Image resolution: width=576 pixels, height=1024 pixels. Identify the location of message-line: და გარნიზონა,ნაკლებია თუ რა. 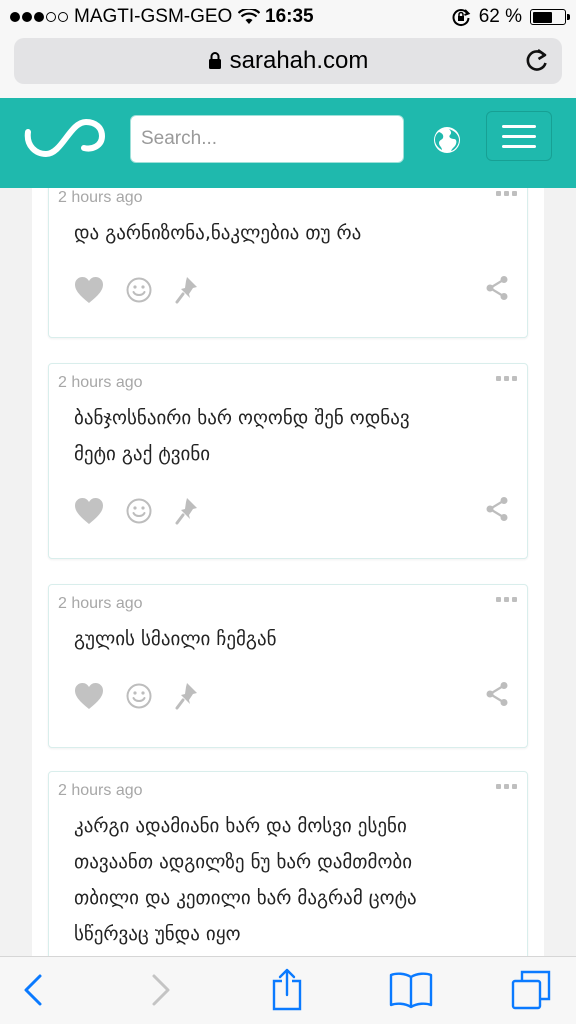
(218, 233).